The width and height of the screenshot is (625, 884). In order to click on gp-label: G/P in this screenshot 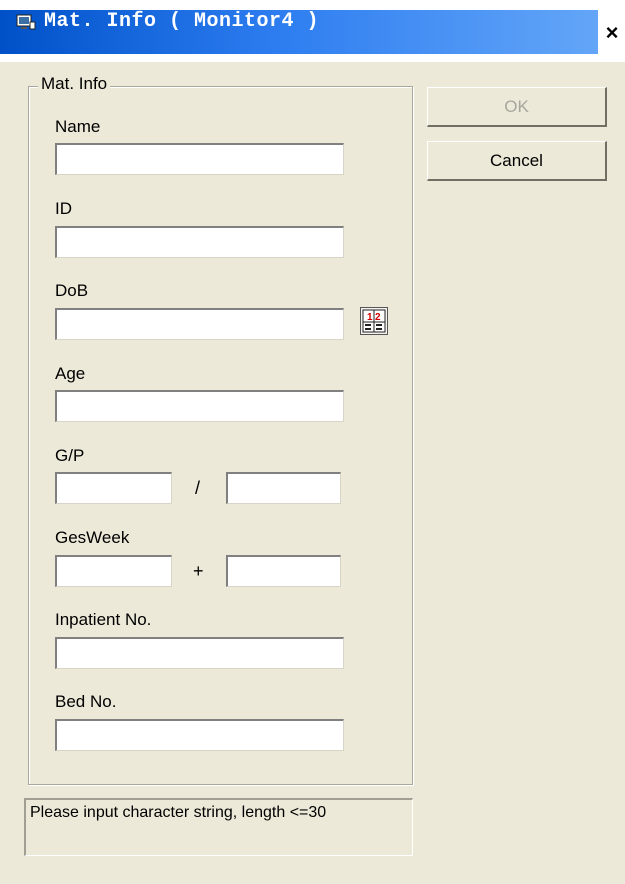, I will do `click(70, 455)`.